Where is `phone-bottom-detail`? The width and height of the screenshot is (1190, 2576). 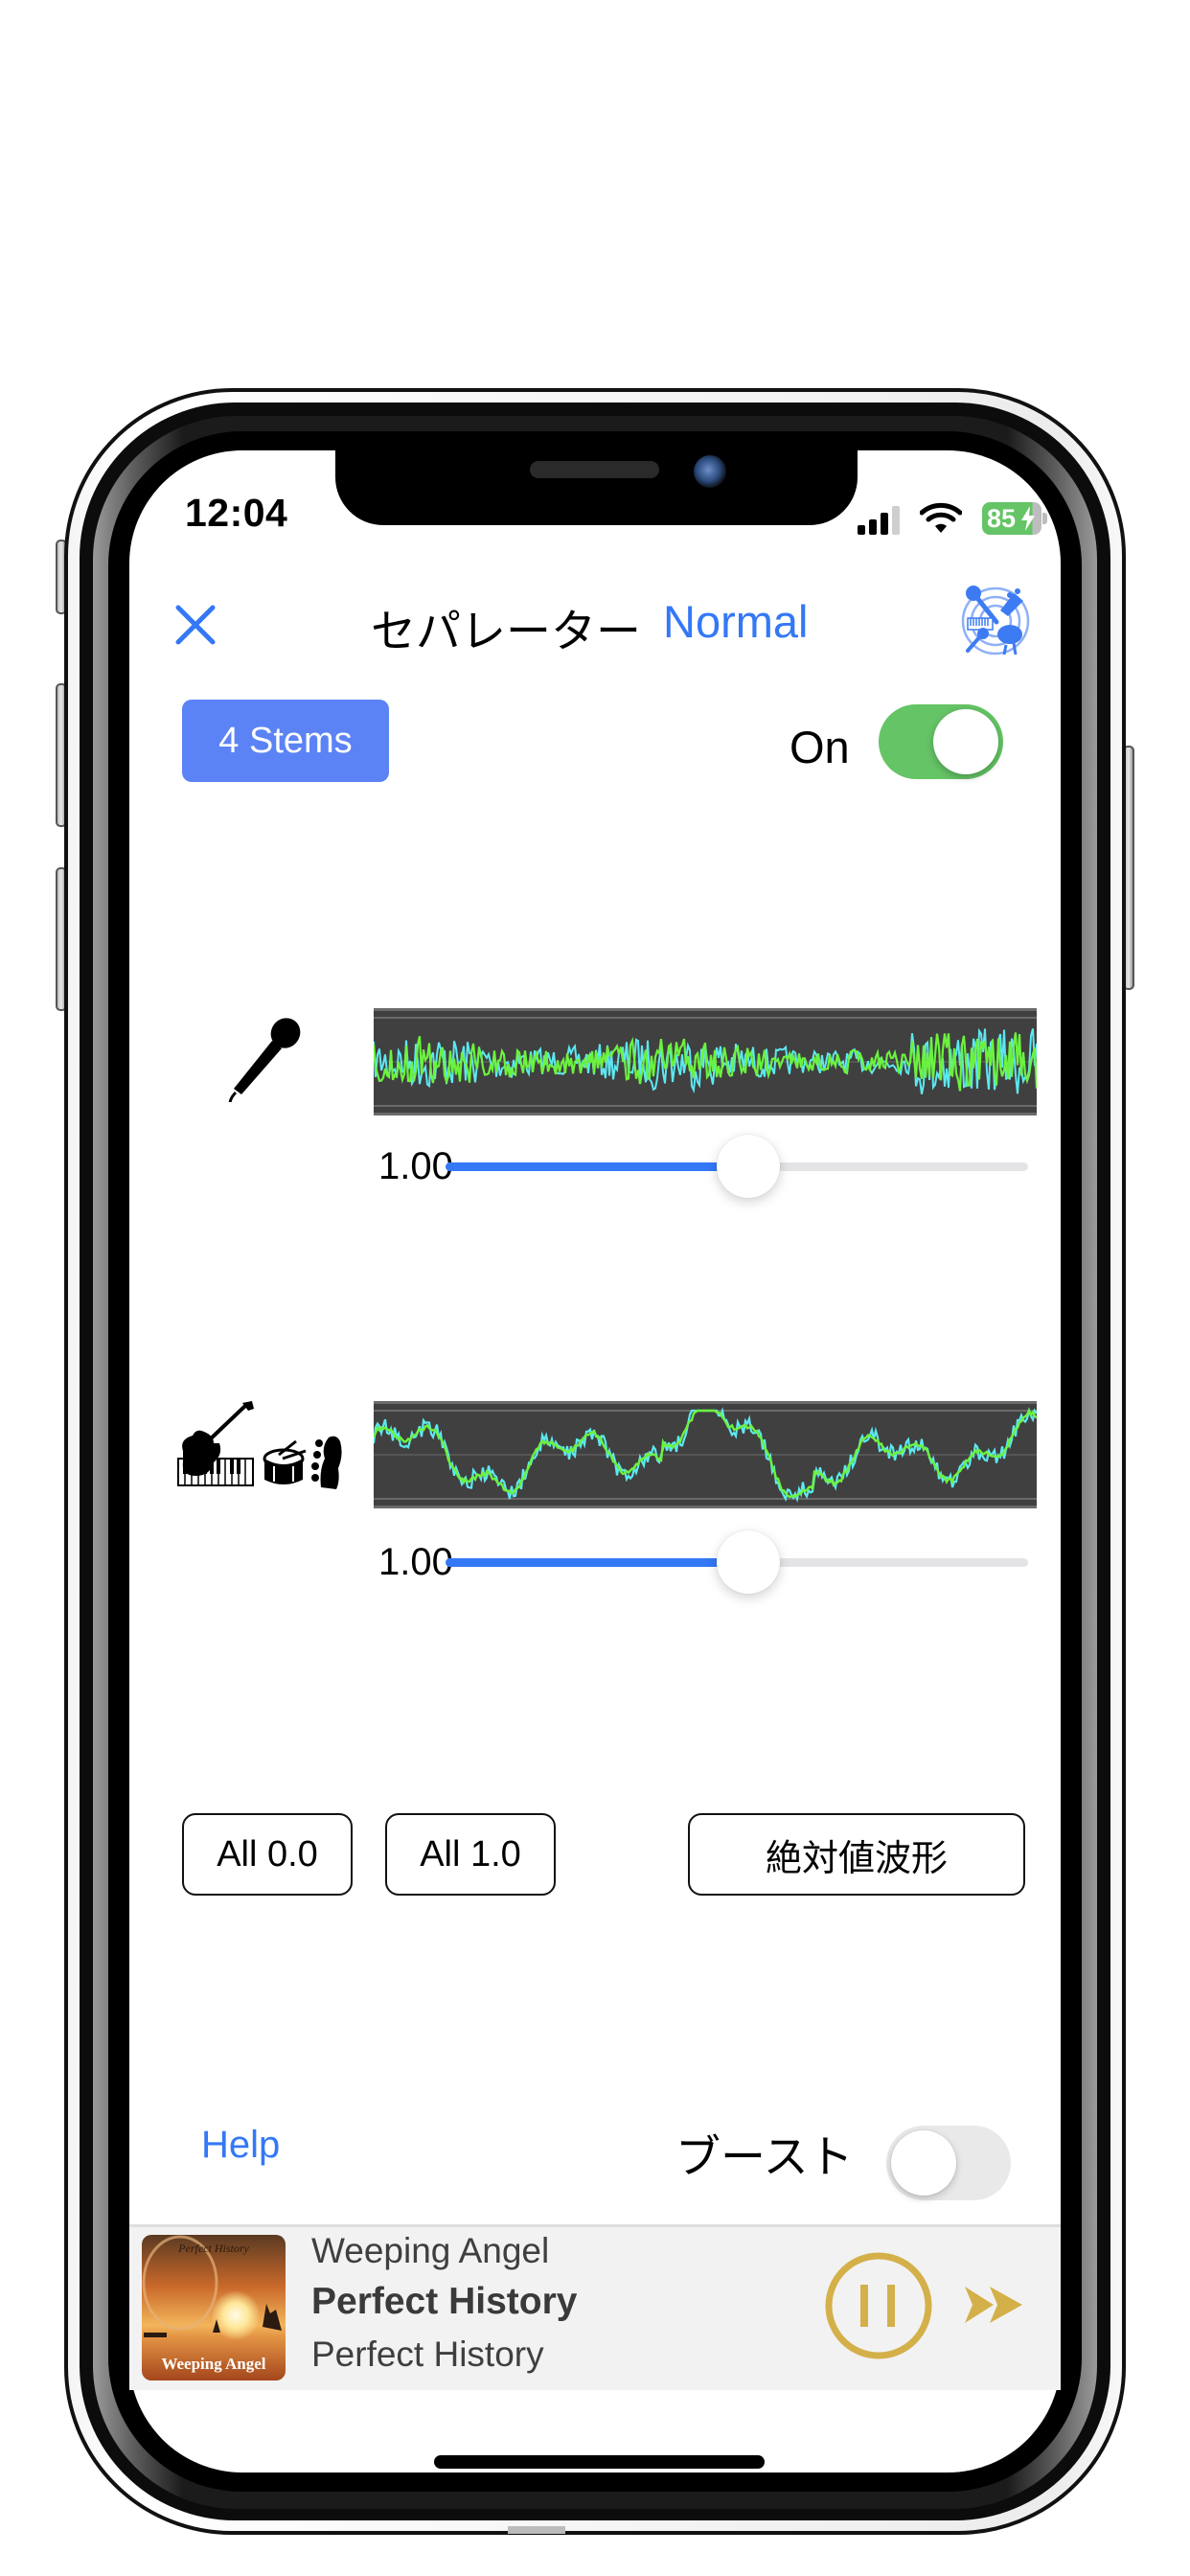
phone-bottom-detail is located at coordinates (537, 2530).